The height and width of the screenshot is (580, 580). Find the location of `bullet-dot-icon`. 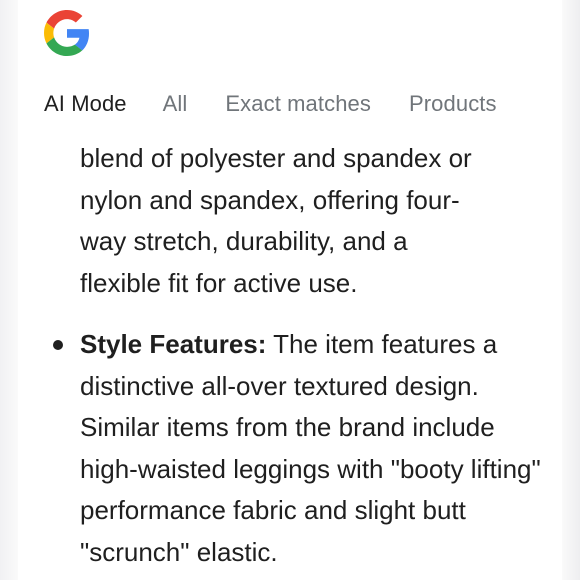

bullet-dot-icon is located at coordinates (58, 345).